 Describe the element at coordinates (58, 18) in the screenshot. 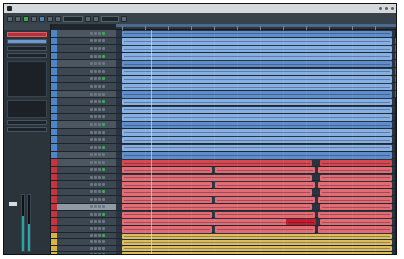

I see `click-icon` at that location.